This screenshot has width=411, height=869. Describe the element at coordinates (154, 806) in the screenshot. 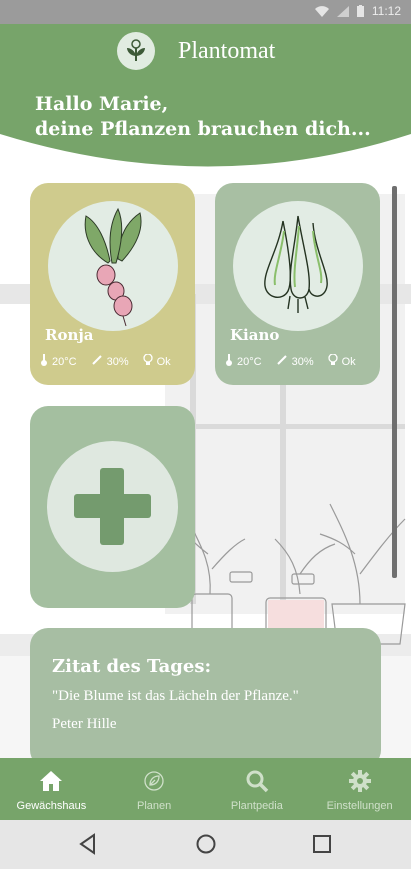

I see `nav-label: Planen` at that location.